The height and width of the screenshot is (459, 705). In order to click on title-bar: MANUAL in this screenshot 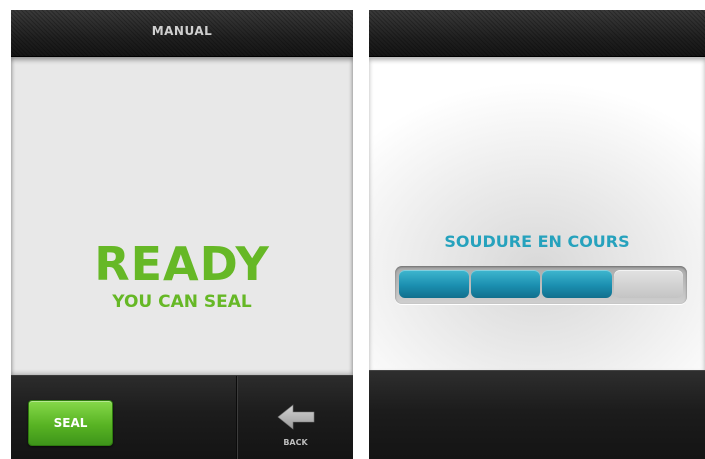, I will do `click(182, 33)`.